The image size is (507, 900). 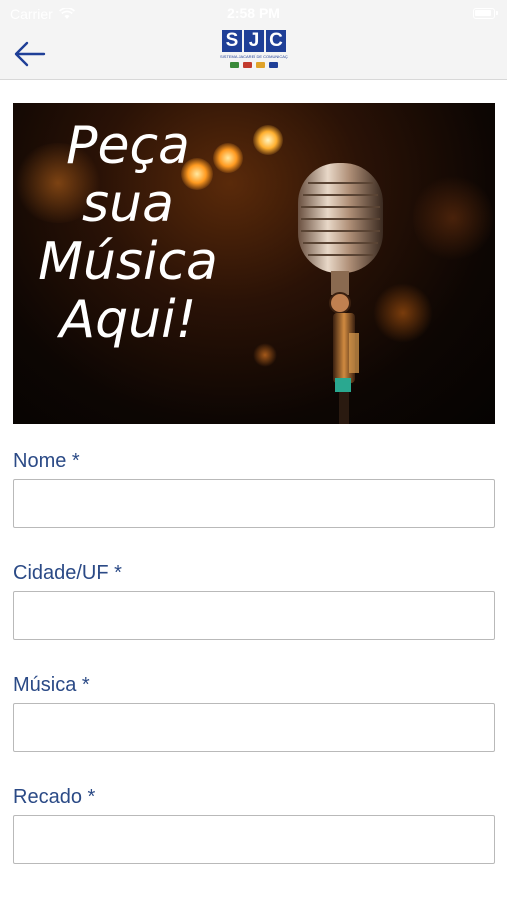 I want to click on city-input, so click(x=254, y=615).